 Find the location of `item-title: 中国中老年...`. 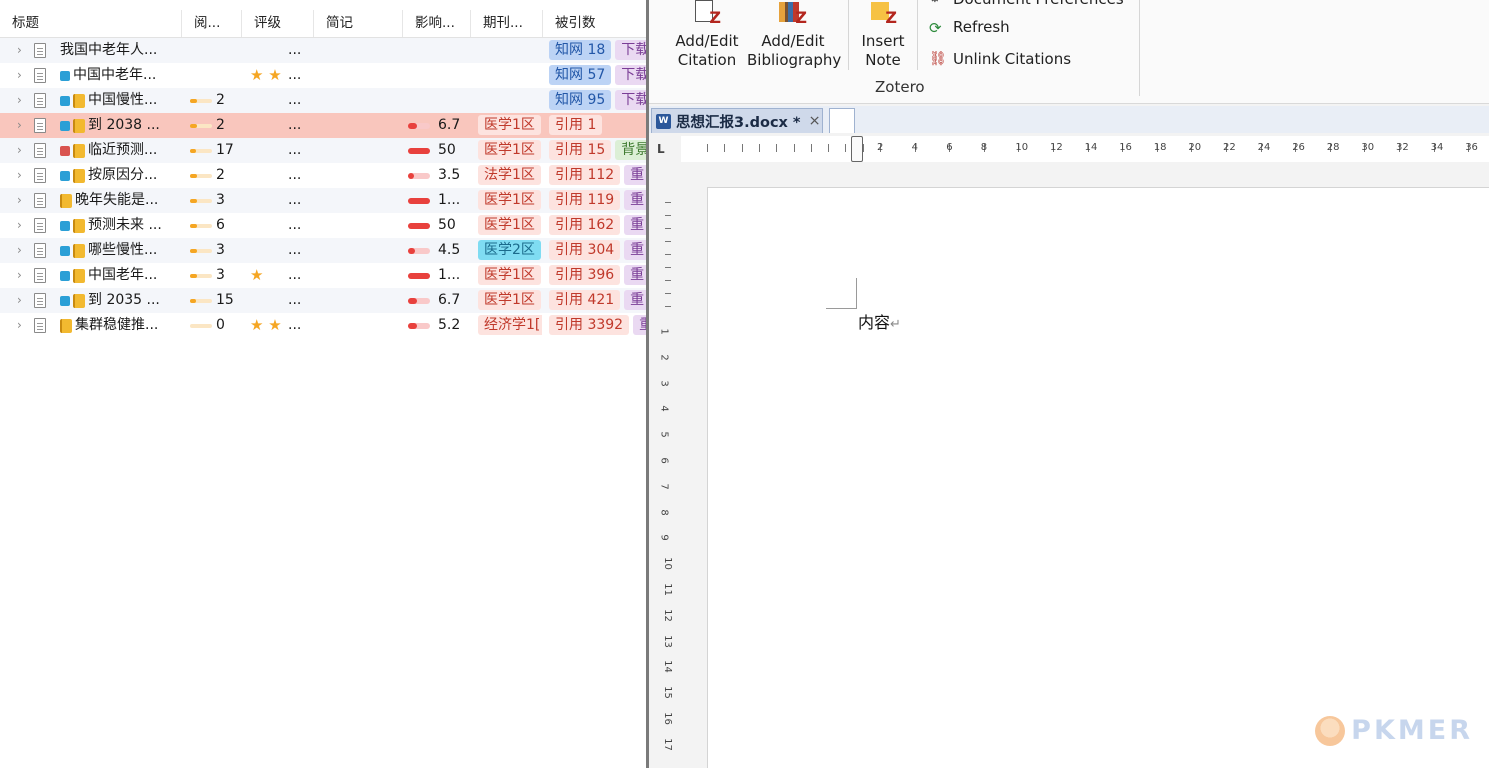

item-title: 中国中老年... is located at coordinates (120, 75).